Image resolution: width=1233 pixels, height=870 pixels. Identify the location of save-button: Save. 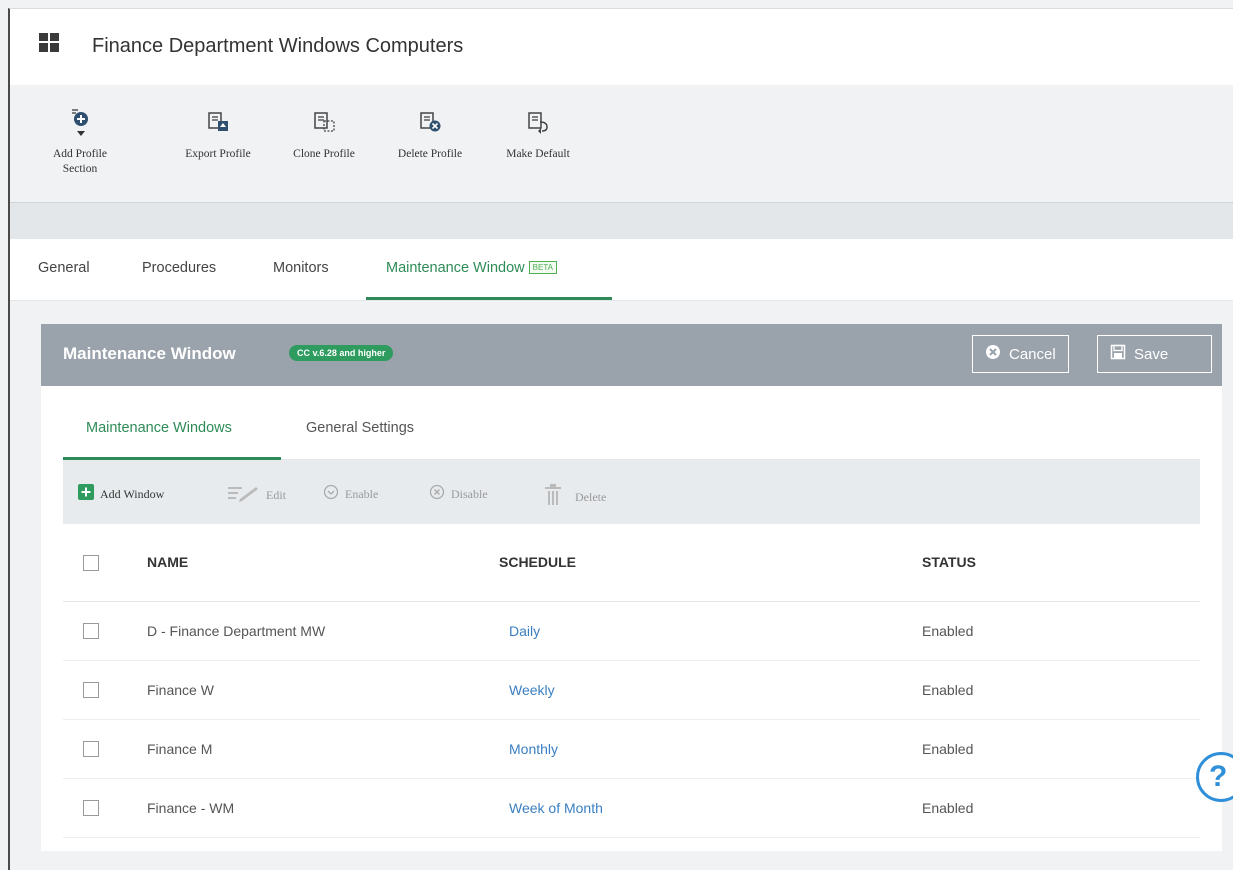
(1154, 354).